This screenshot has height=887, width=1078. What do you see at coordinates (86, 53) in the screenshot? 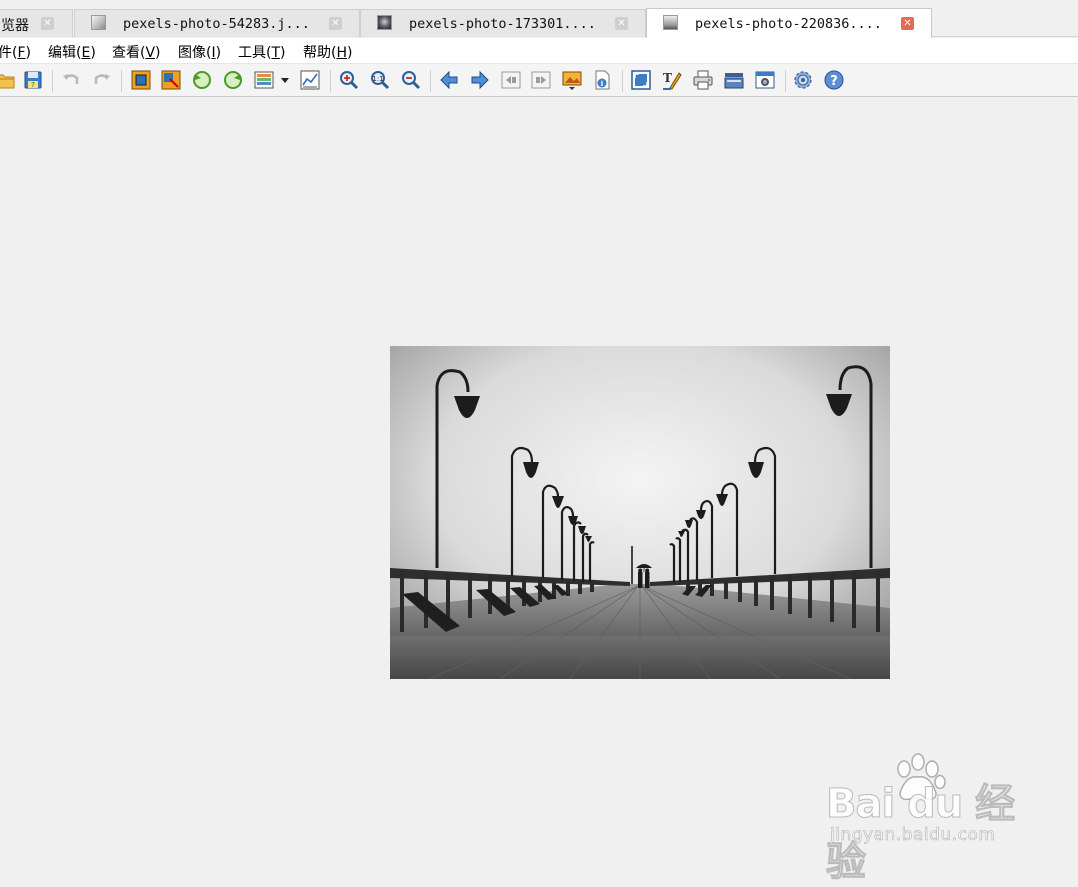
I see `menu-accelerator: E` at bounding box center [86, 53].